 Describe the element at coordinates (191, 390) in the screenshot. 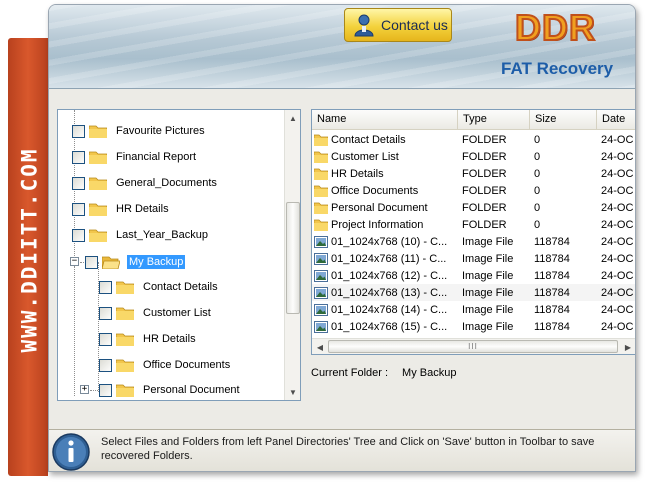

I see `tree-item-label: Personal Document` at that location.